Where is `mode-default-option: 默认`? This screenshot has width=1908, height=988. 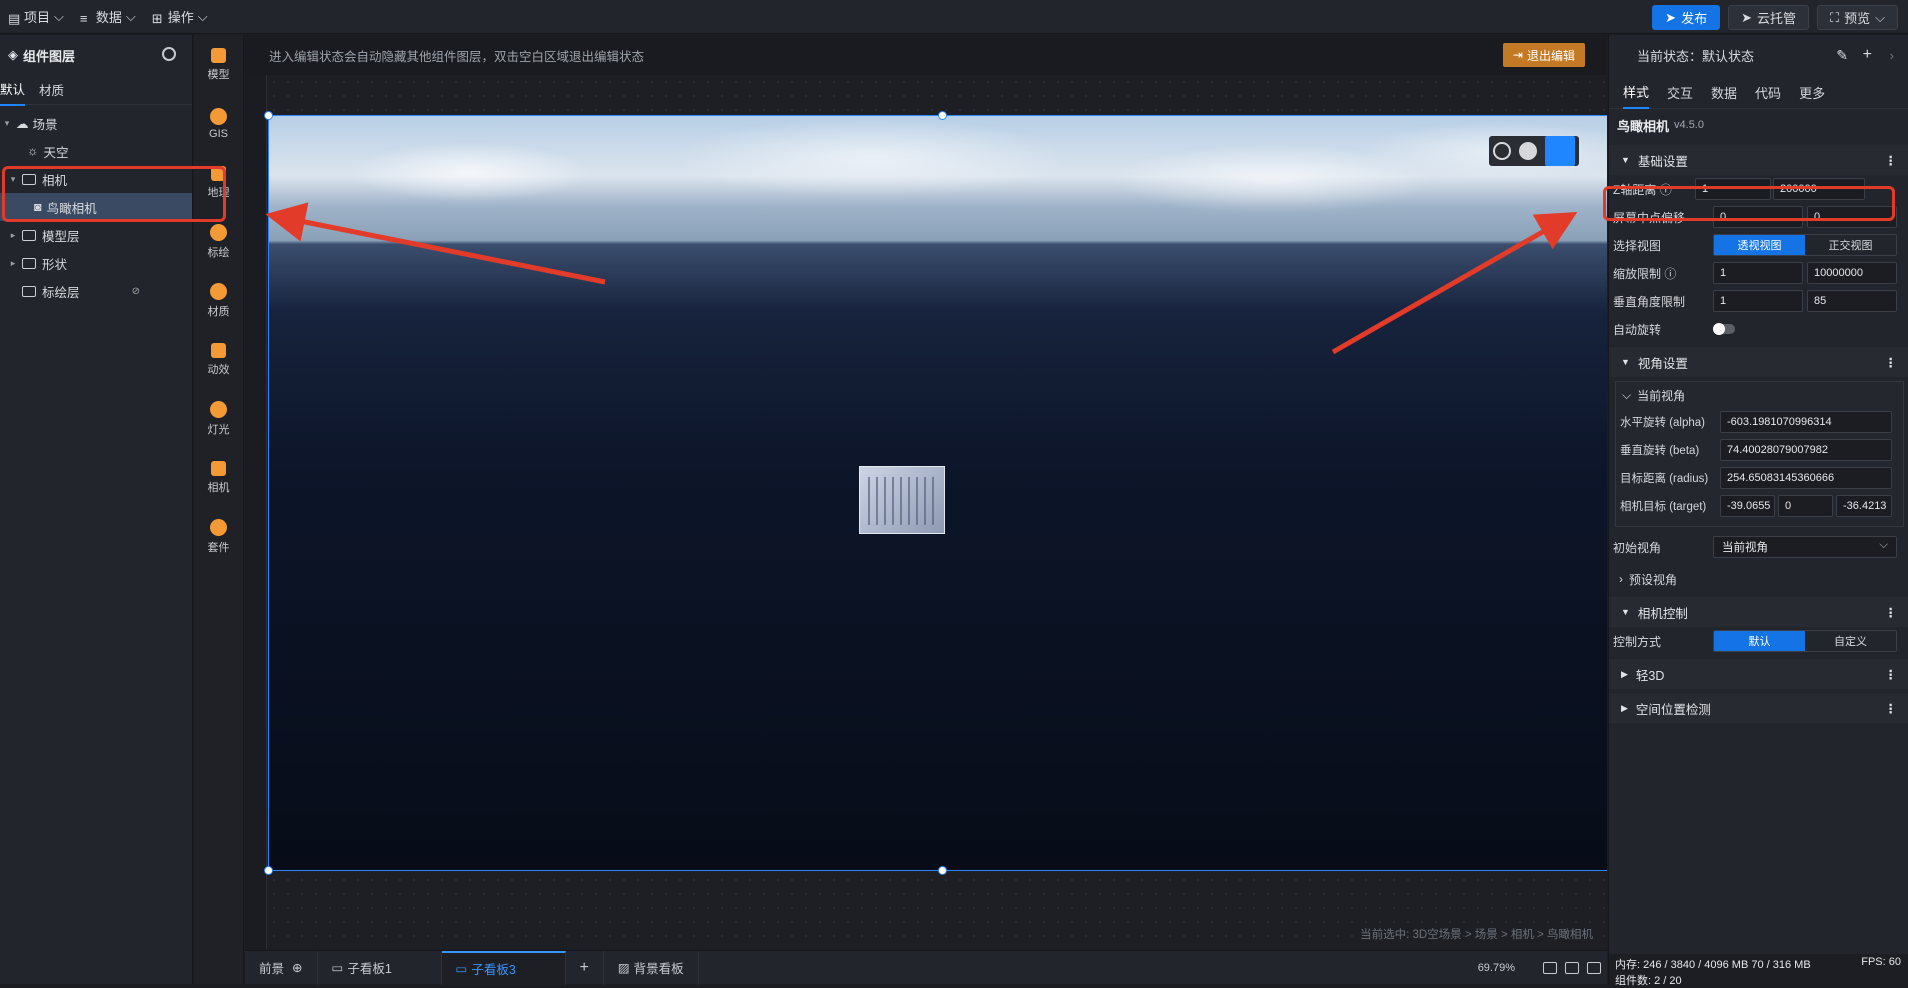
mode-default-option: 默认 is located at coordinates (1759, 641).